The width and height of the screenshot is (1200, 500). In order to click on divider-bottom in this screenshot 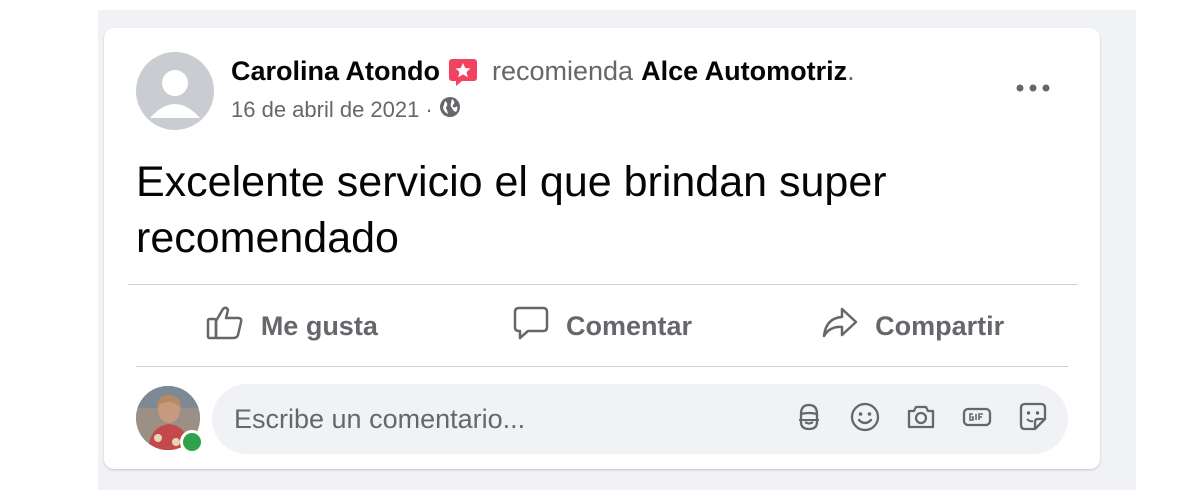, I will do `click(602, 366)`.